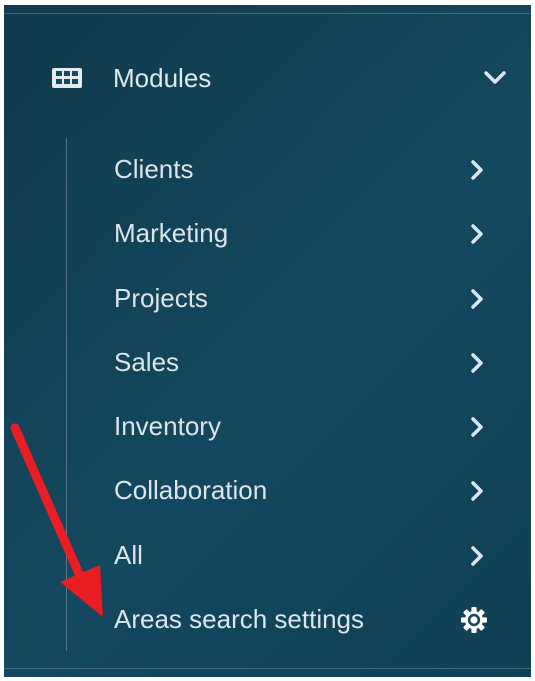  What do you see at coordinates (267, 233) in the screenshot?
I see `sidebar-item-marketing: Marketing` at bounding box center [267, 233].